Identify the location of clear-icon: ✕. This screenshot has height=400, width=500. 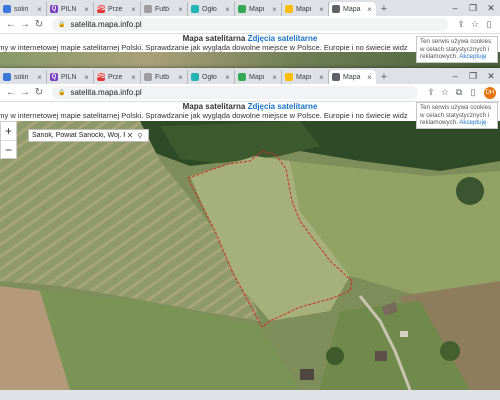
(130, 135).